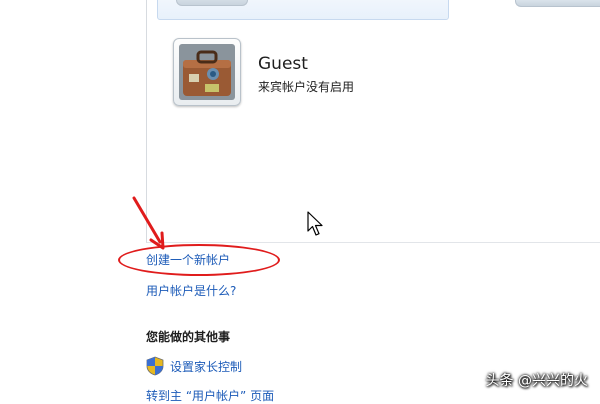 This screenshot has width=600, height=404. What do you see at coordinates (283, 64) in the screenshot?
I see `guest-account-name: Guest` at bounding box center [283, 64].